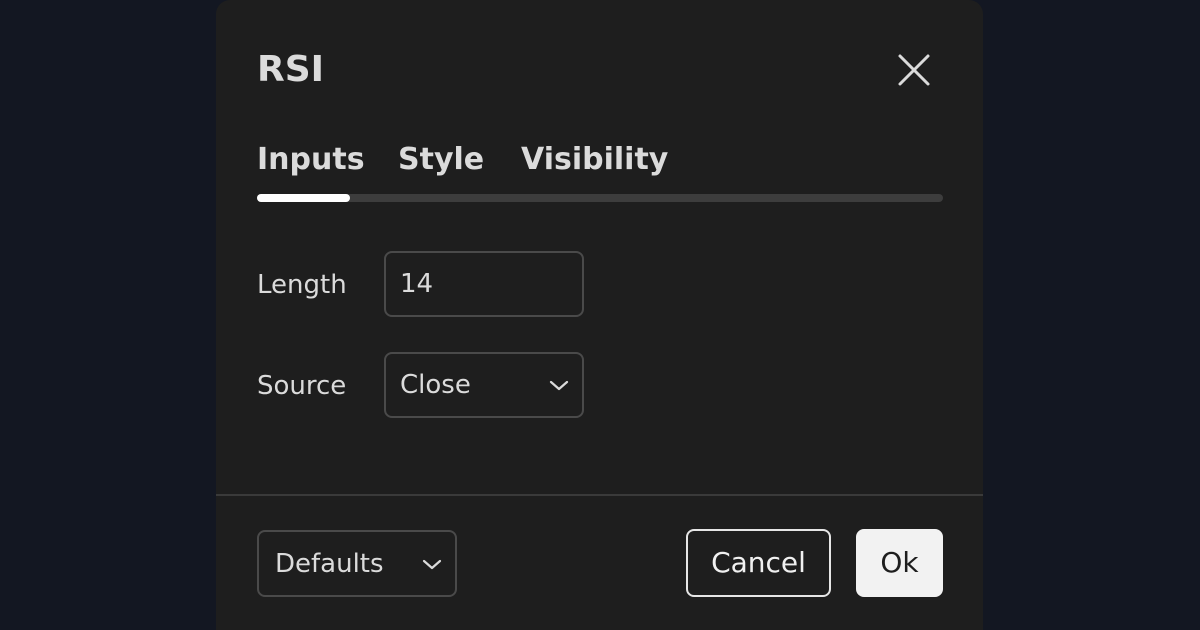  What do you see at coordinates (599, 495) in the screenshot?
I see `footer-divider` at bounding box center [599, 495].